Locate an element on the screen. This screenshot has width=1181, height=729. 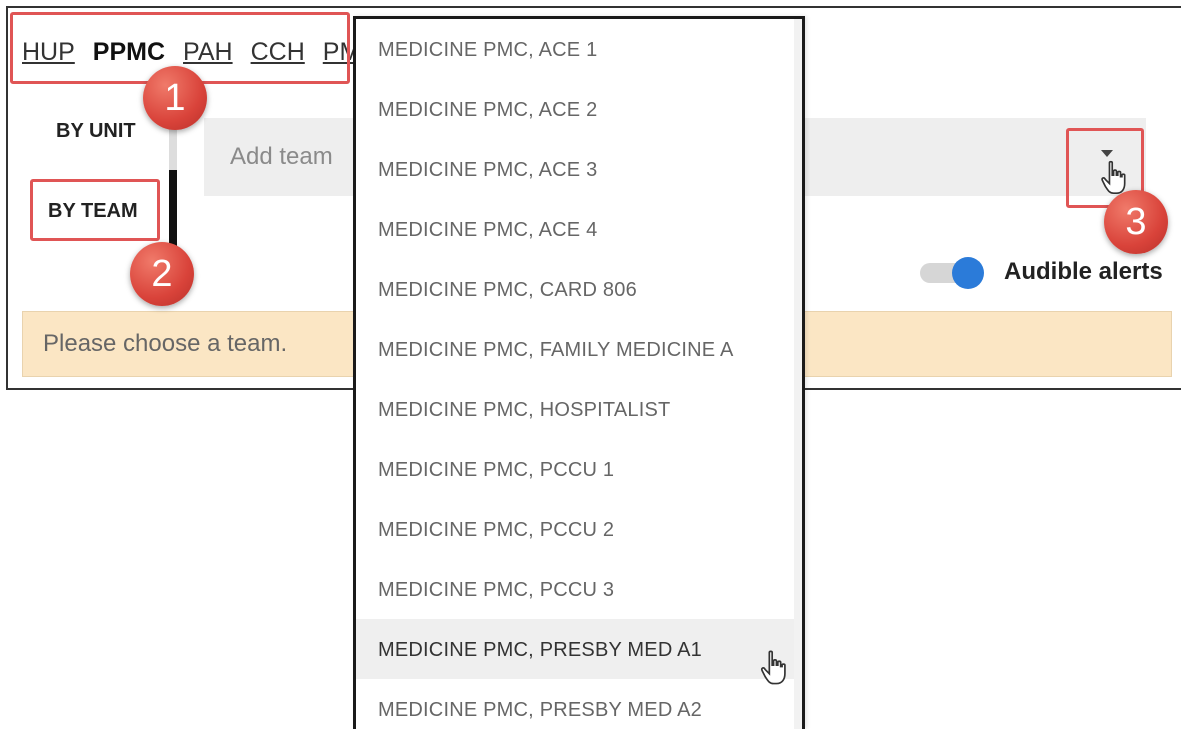
callout-badge-3: 3 is located at coordinates (1136, 222).